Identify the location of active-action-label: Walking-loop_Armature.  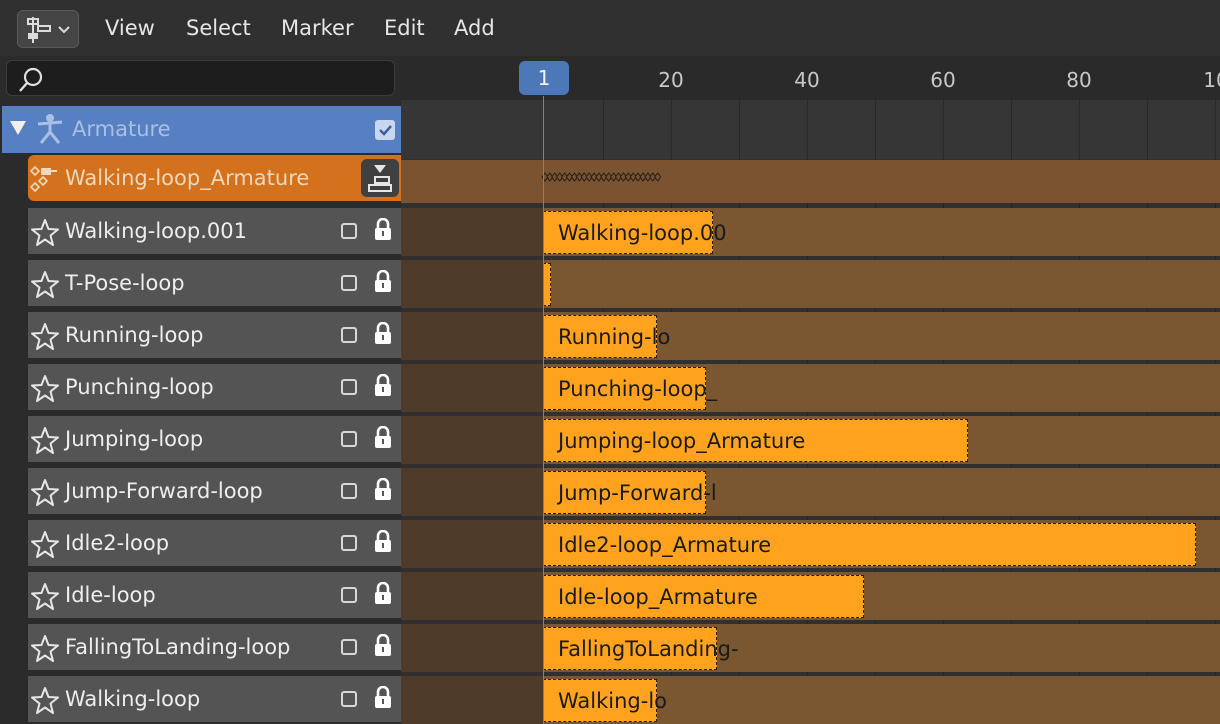
(187, 178).